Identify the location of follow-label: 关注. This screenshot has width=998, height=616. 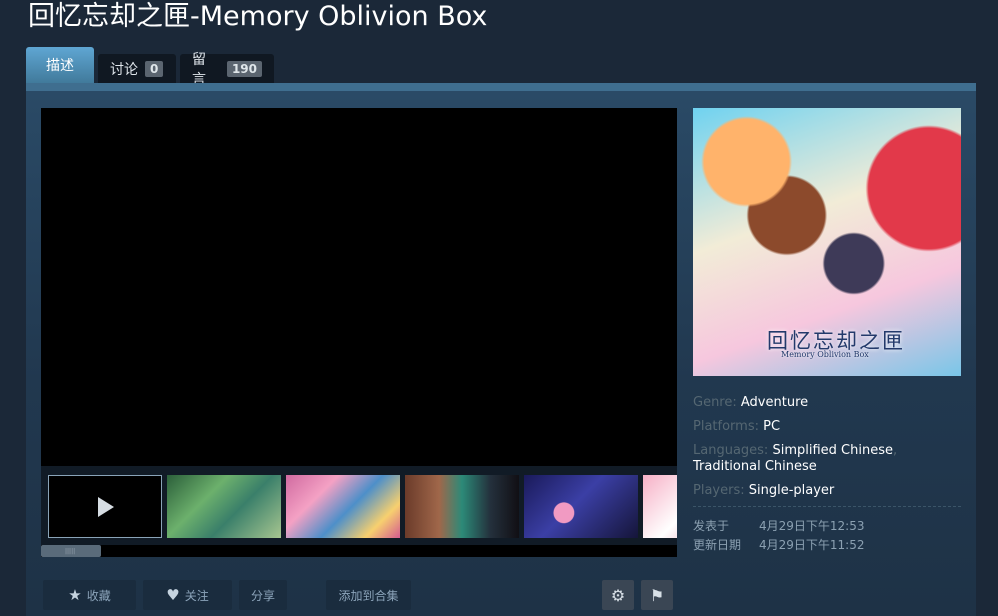
(196, 595).